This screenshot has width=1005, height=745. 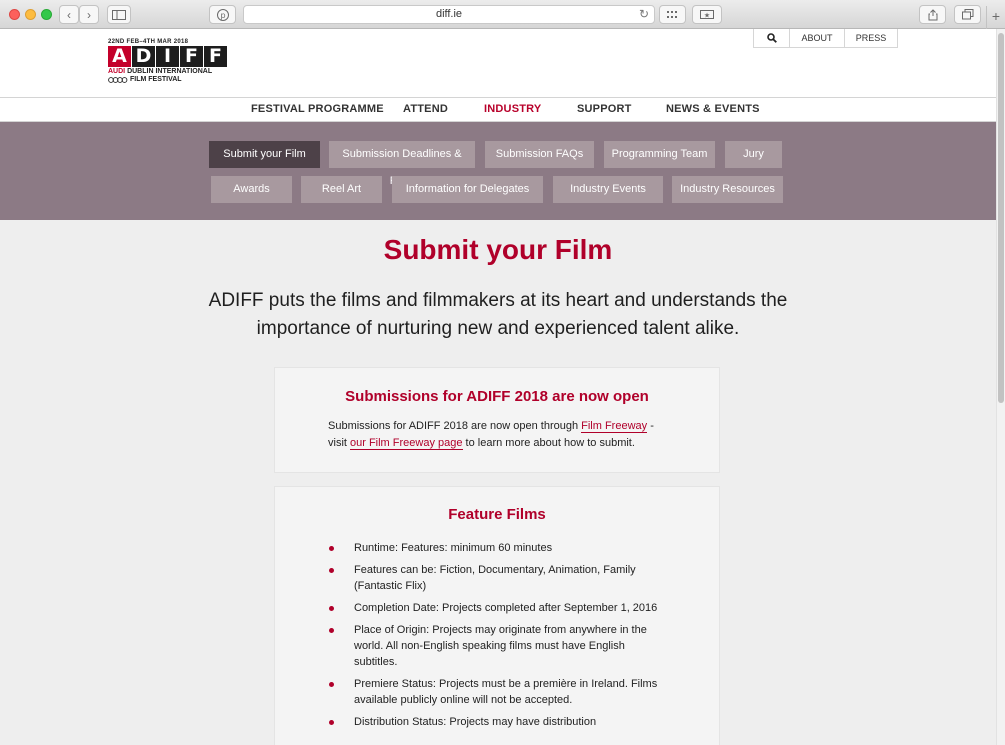 I want to click on chevron-right-icon: ›, so click(x=89, y=14).